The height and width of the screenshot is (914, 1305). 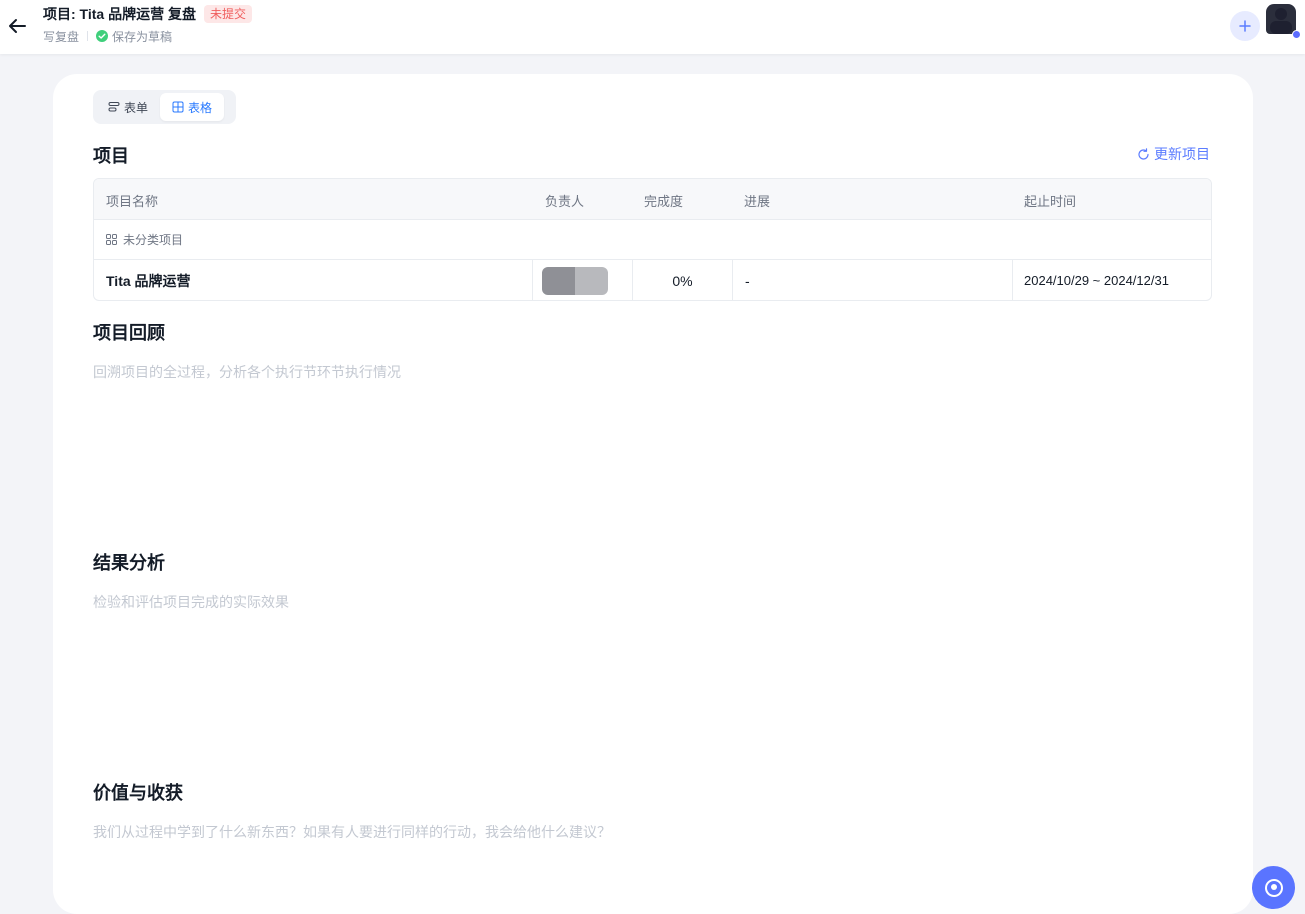 I want to click on user-silhouette-icon, so click(x=1281, y=21).